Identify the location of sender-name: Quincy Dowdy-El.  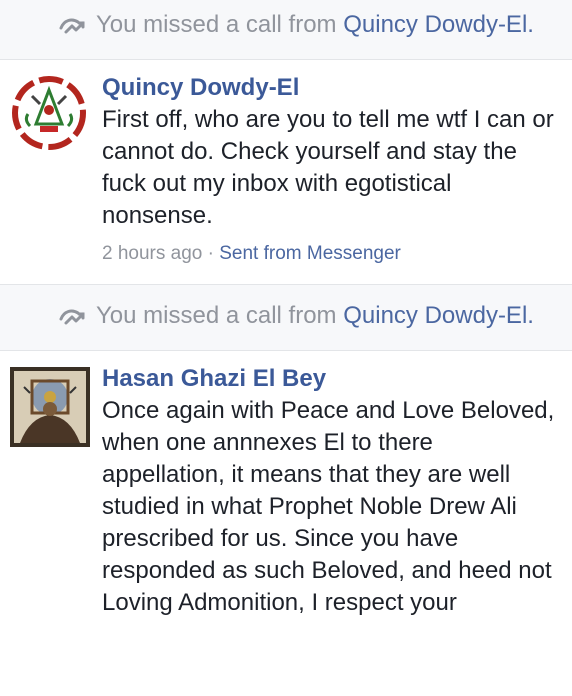
(329, 88).